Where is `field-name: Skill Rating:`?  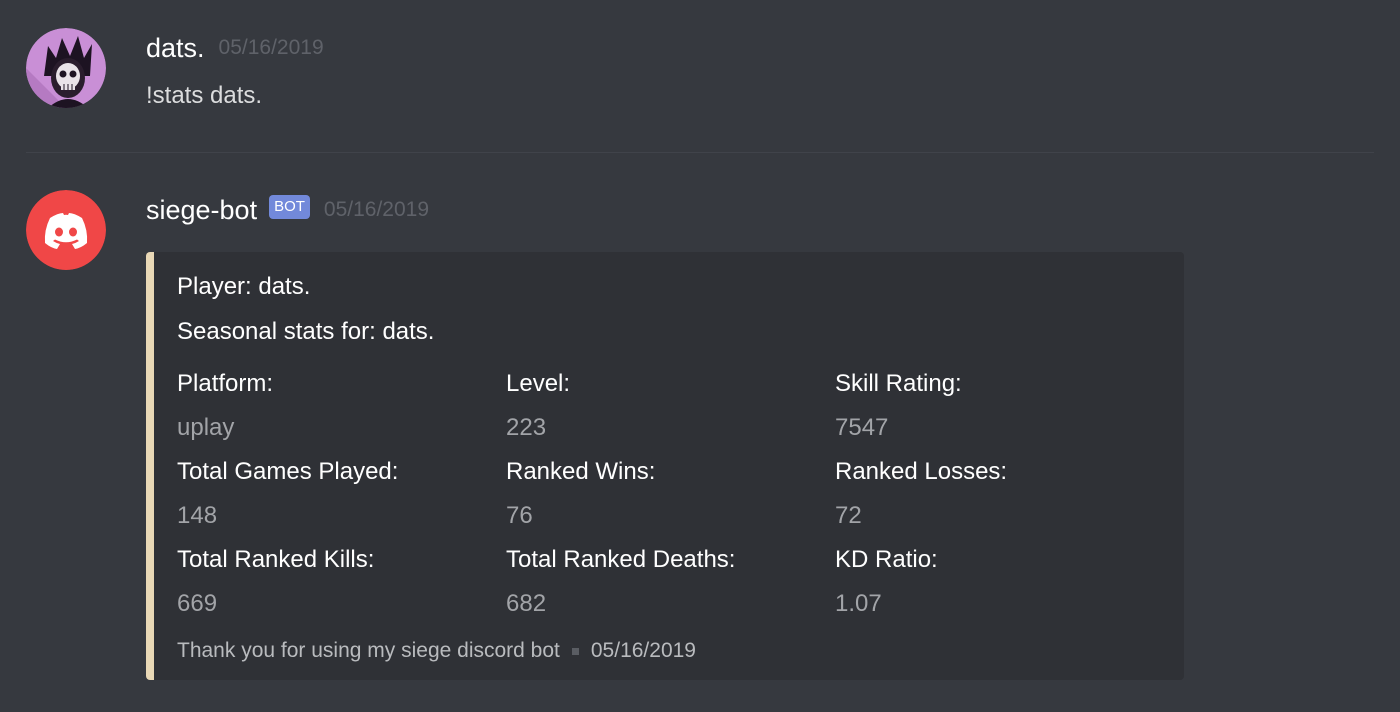 field-name: Skill Rating: is located at coordinates (898, 383).